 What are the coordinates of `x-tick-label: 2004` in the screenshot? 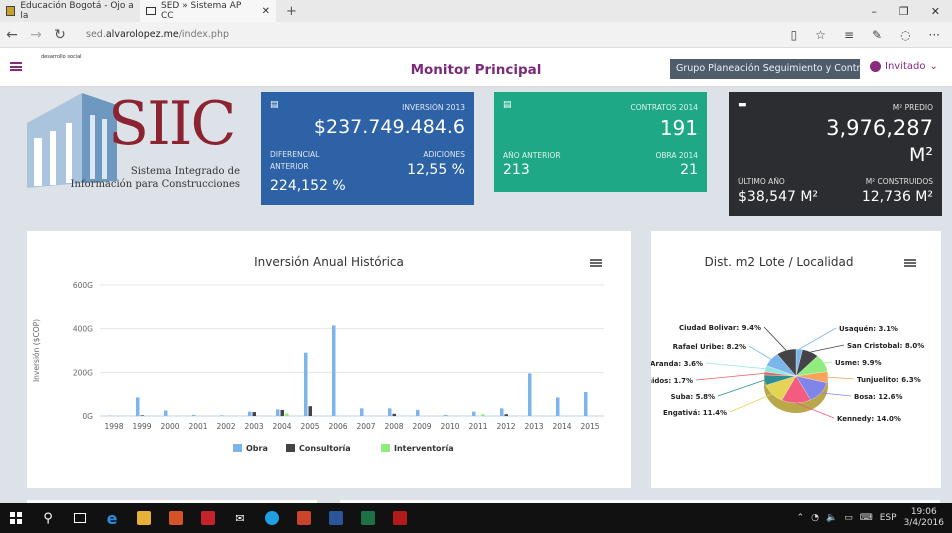 It's located at (281, 426).